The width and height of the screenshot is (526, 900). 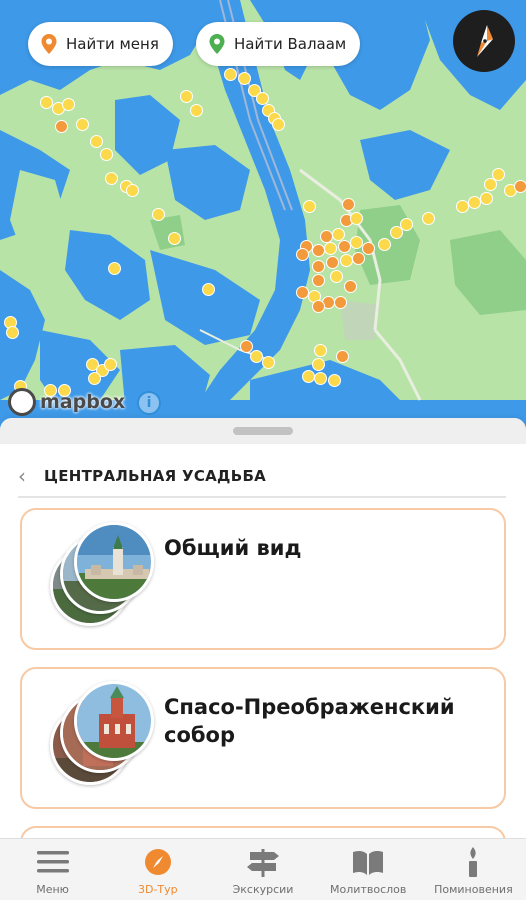 I want to click on nav-item-menu: Меню, so click(x=52, y=869).